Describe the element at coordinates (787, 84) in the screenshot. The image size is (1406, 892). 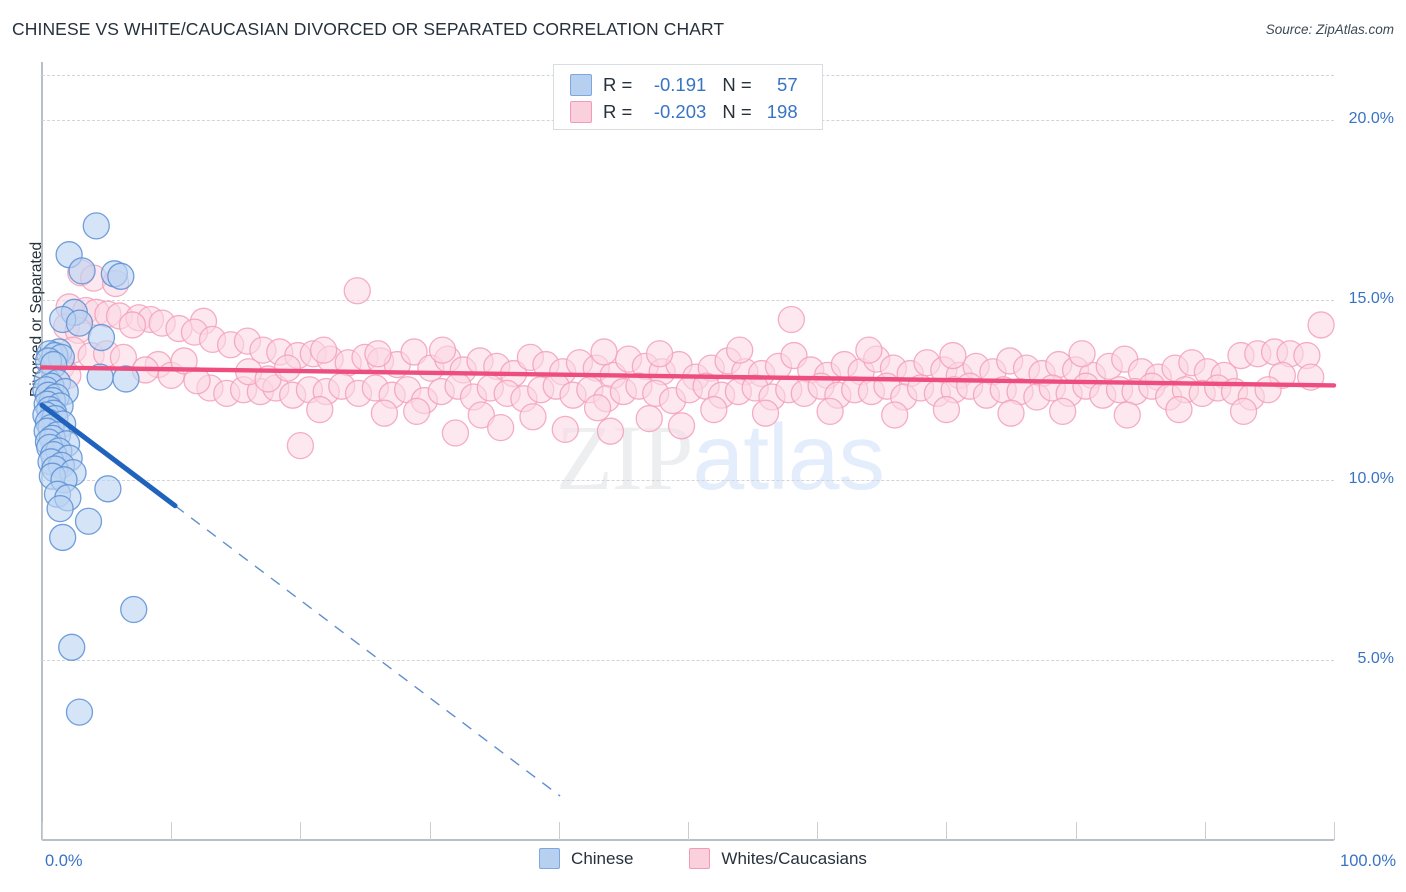
I see `n-value: 57` at that location.